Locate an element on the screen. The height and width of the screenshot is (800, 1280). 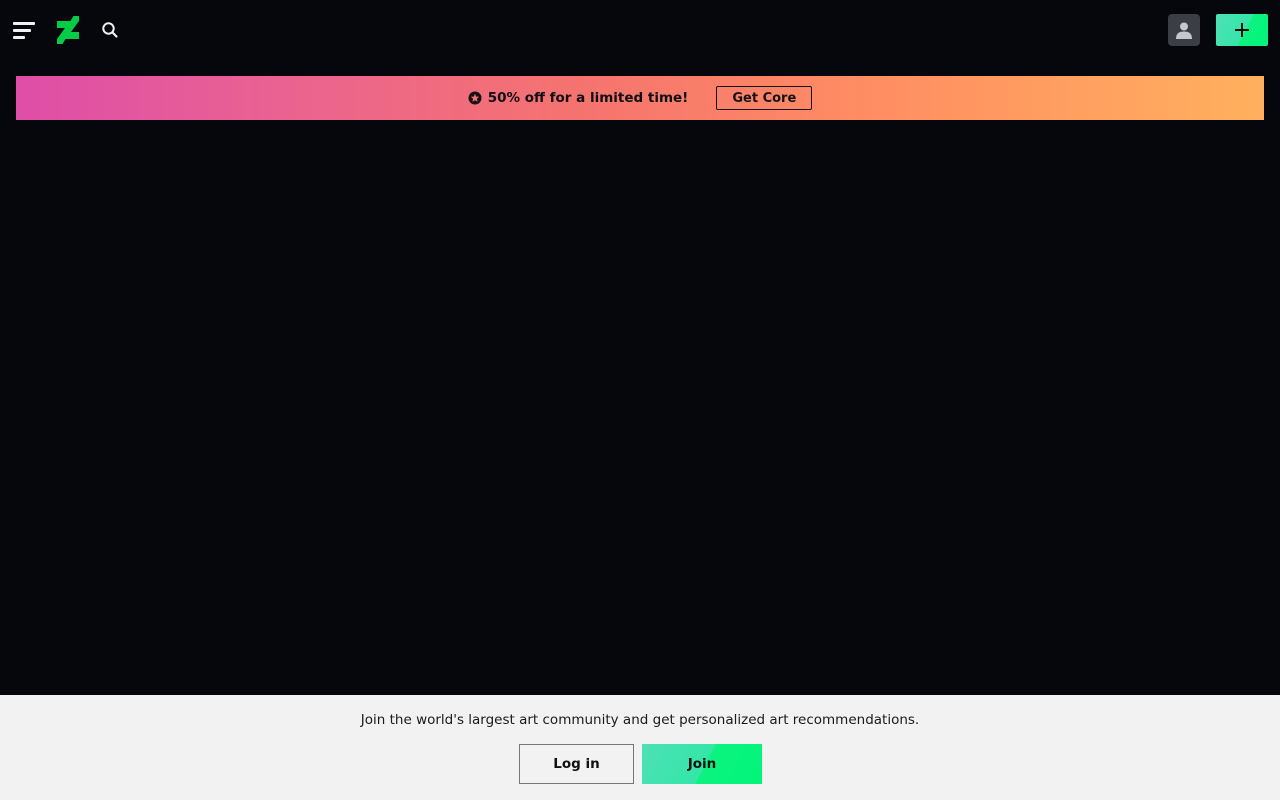
search-icon is located at coordinates (110, 30).